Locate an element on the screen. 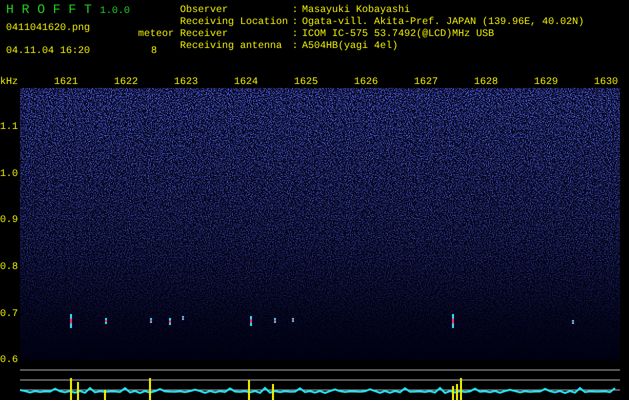 This screenshot has width=629, height=400. time-label: 1624 is located at coordinates (246, 82).